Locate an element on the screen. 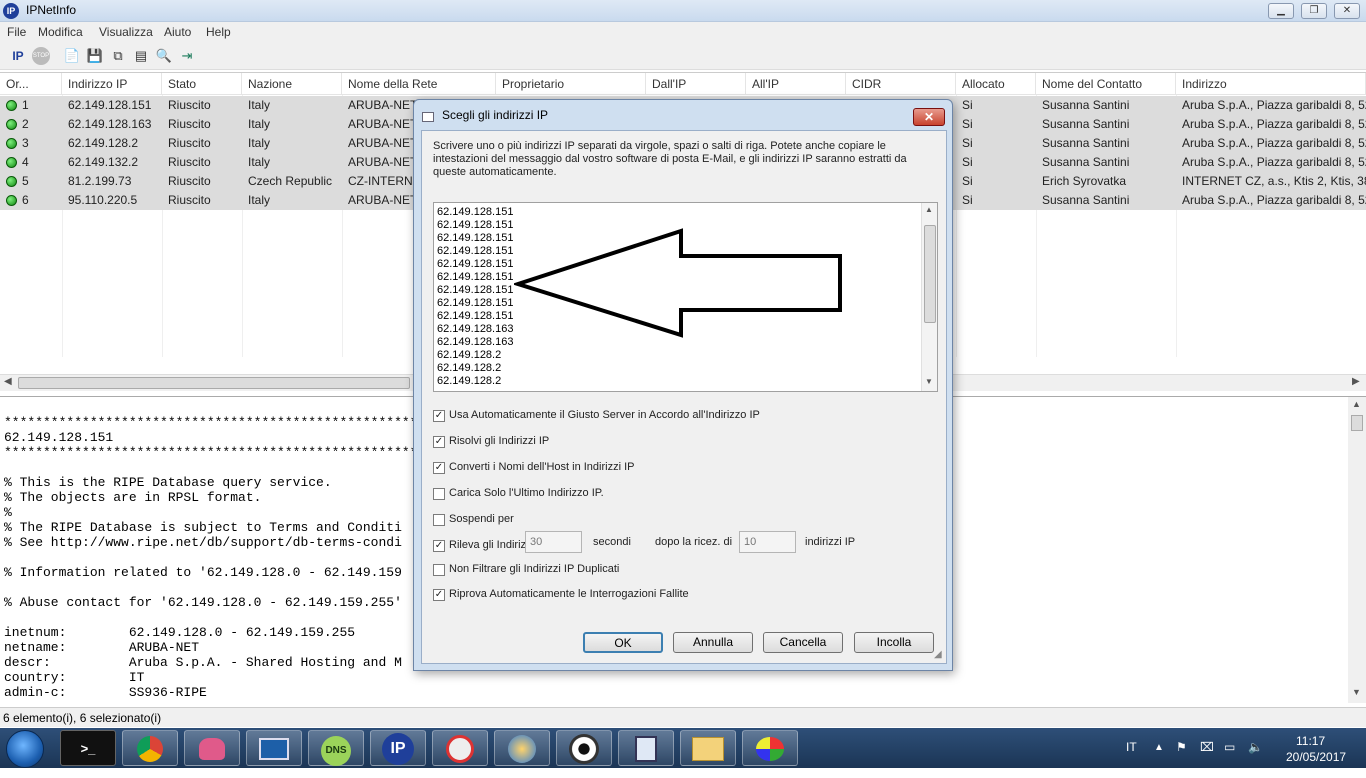 Image resolution: width=1366 pixels, height=778 pixels. chrome-icon is located at coordinates (150, 748).